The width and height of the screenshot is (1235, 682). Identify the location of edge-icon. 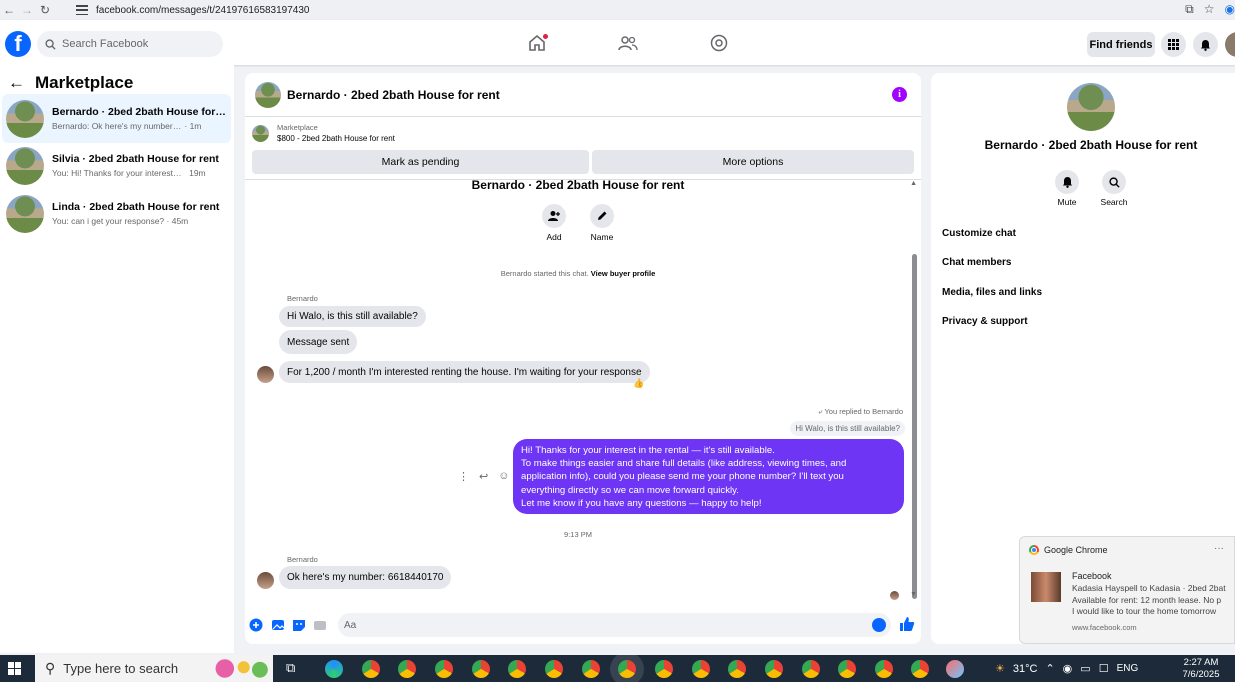
(334, 669).